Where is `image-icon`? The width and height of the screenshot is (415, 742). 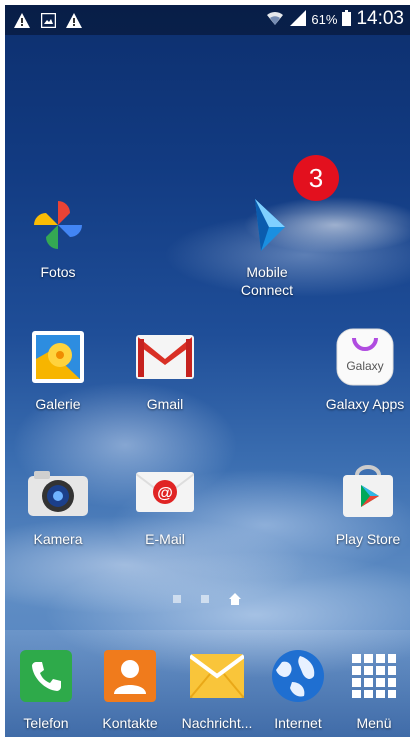 image-icon is located at coordinates (48, 20).